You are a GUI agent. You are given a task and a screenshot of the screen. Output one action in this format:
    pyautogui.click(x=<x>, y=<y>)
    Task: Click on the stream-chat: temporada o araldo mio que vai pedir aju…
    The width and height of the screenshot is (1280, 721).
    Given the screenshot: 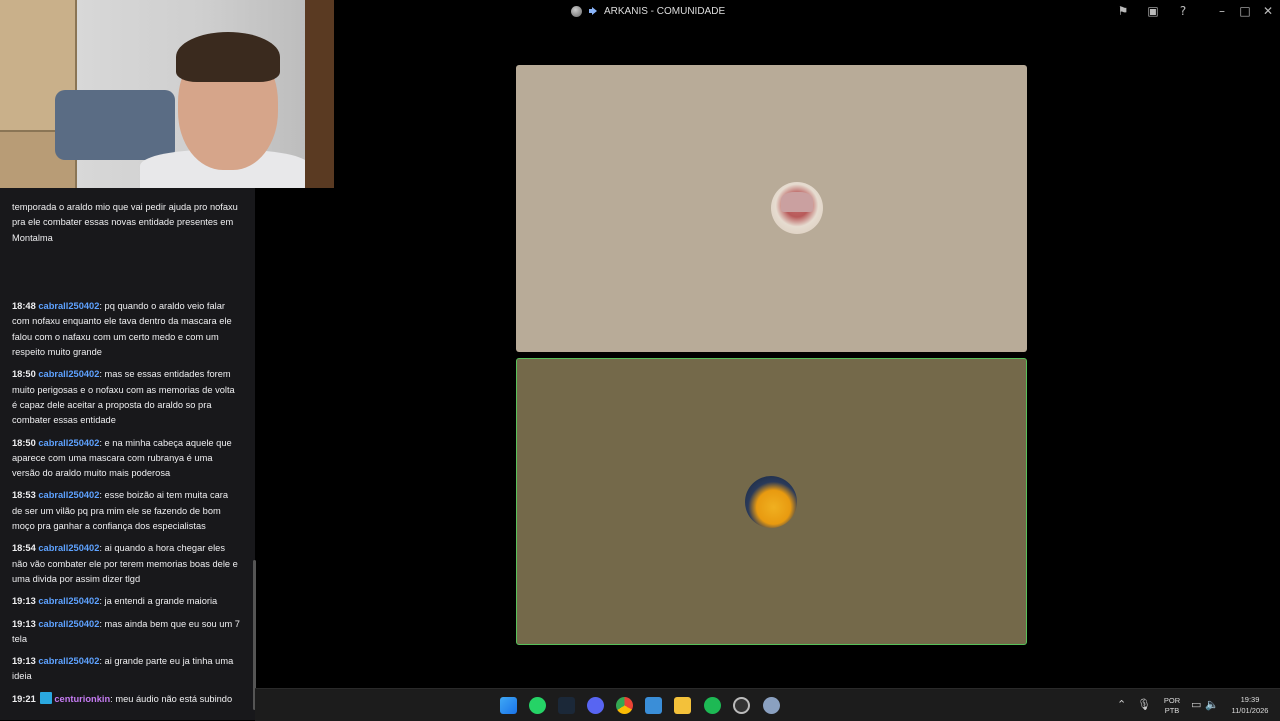 What is the action you would take?
    pyautogui.click(x=127, y=454)
    